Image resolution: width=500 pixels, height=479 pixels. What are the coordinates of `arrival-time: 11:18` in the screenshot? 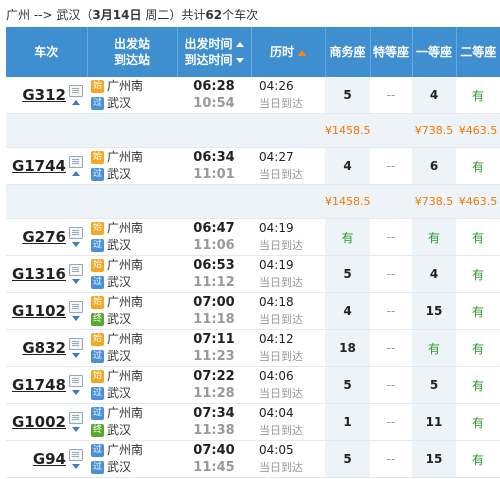 It's located at (214, 319).